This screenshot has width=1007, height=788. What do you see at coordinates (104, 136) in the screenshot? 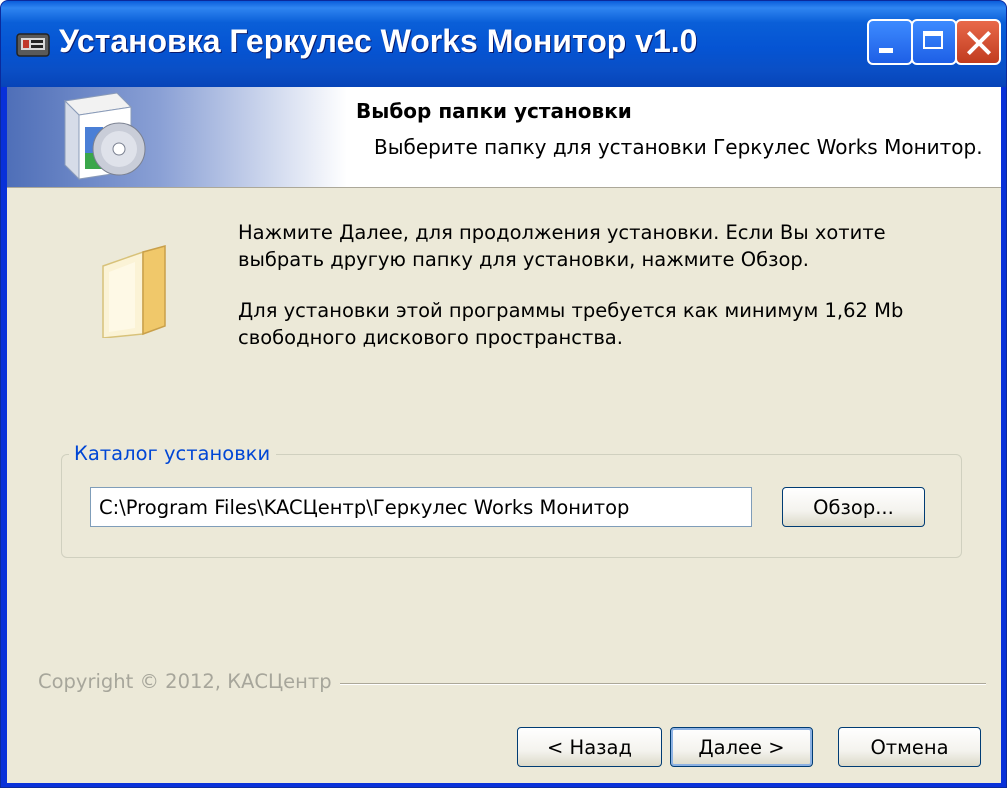
I see `software-box-icon` at bounding box center [104, 136].